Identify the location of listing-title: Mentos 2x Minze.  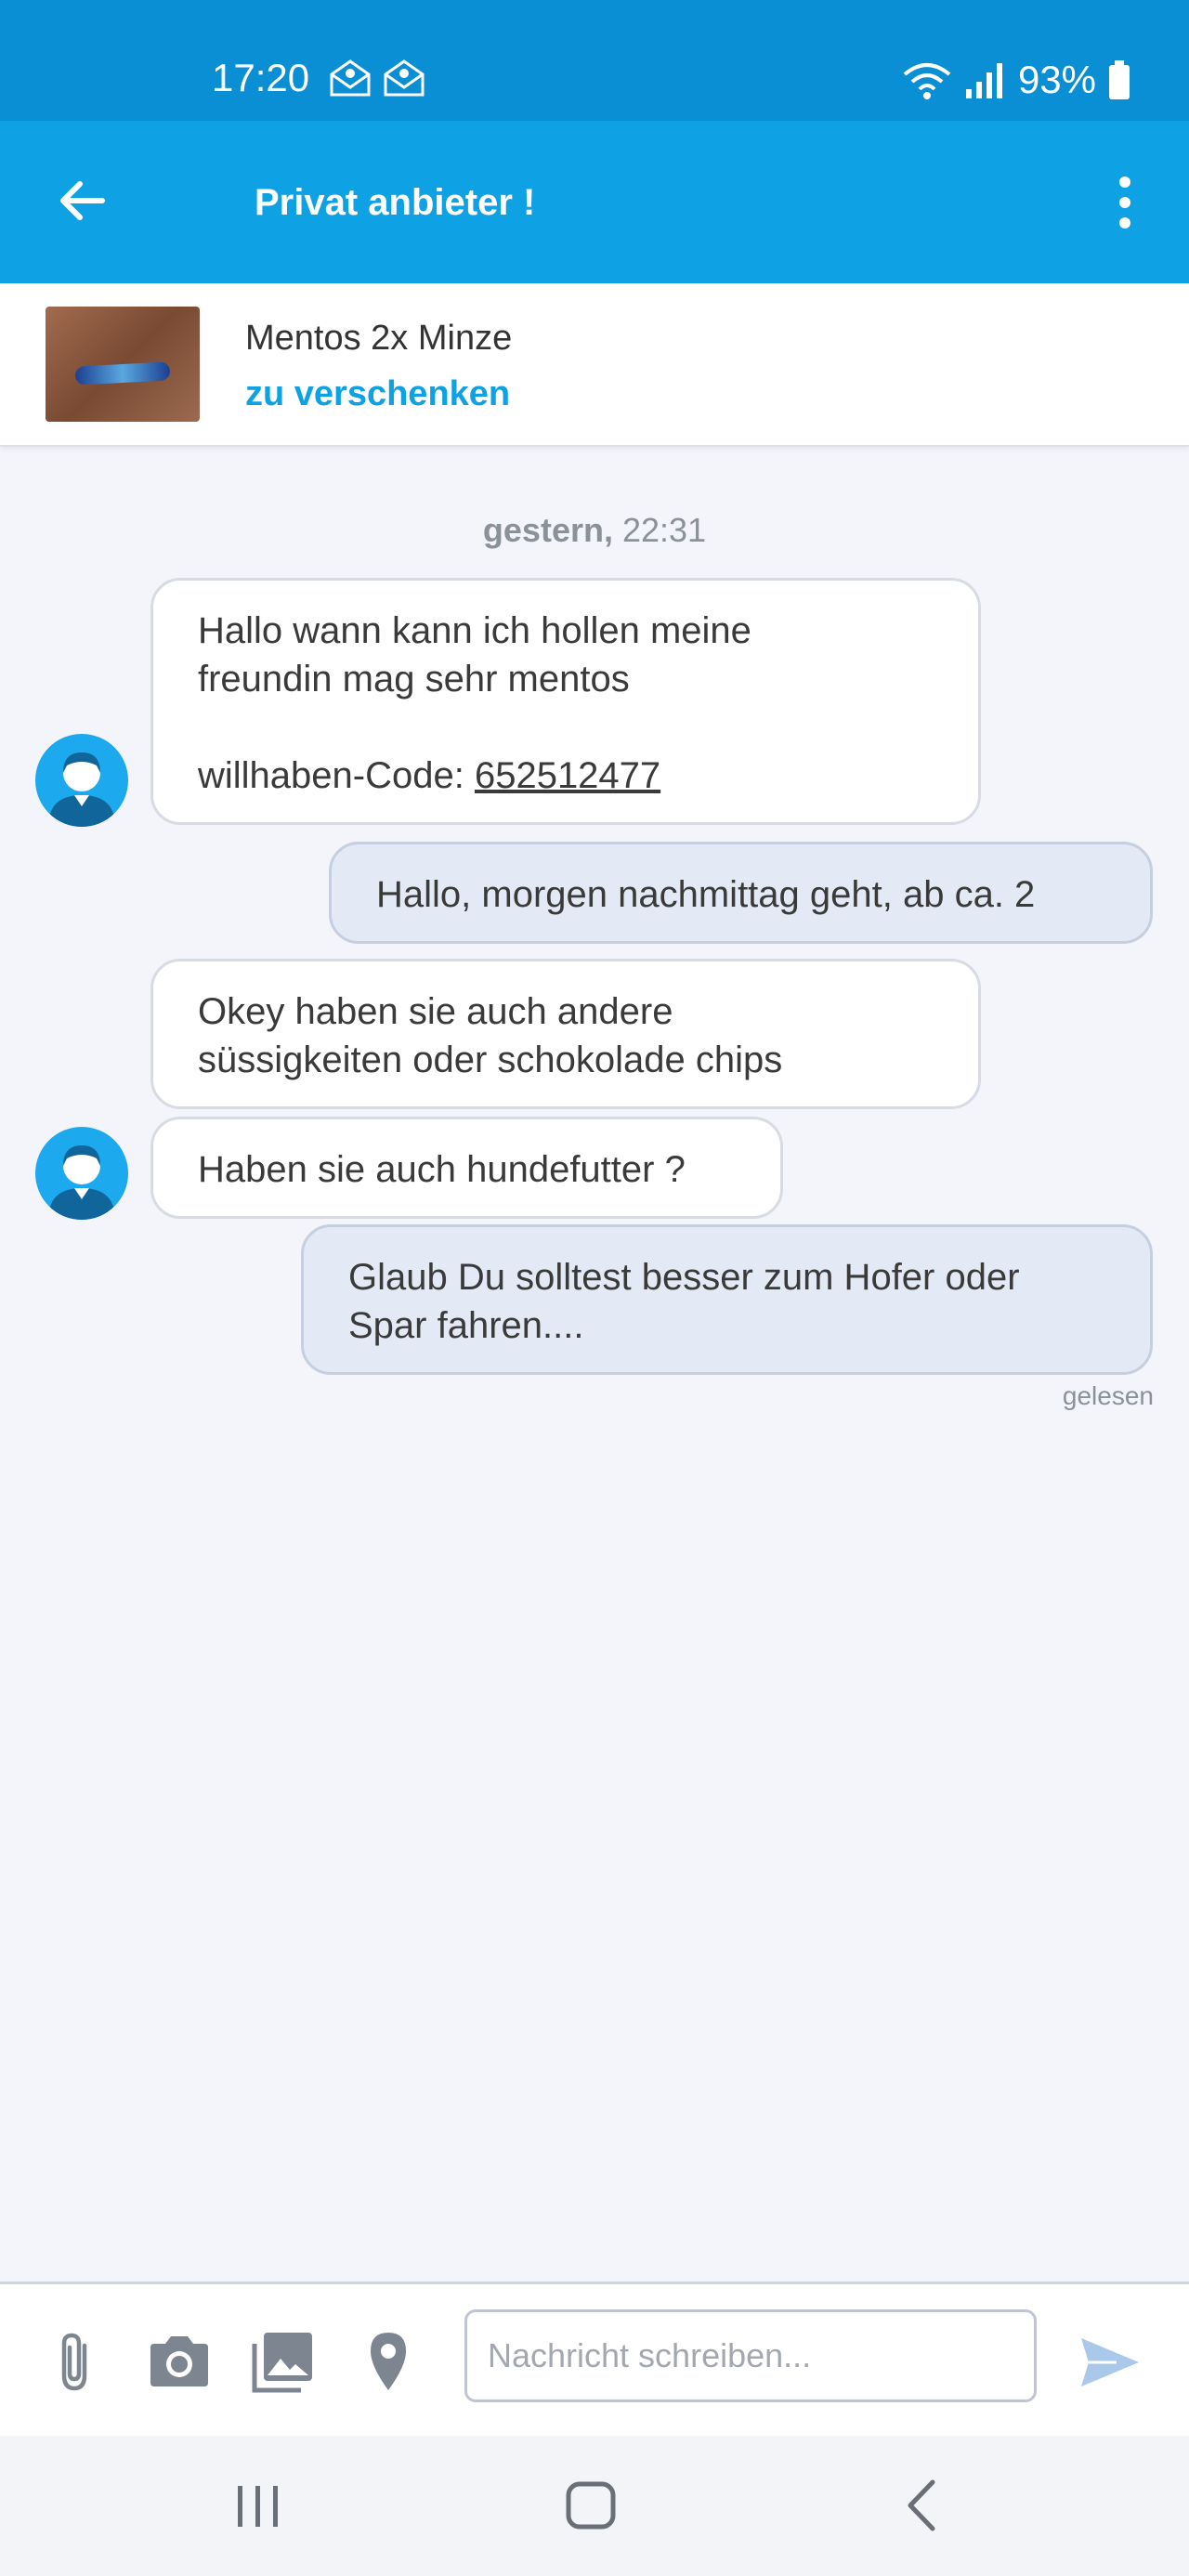
(378, 338).